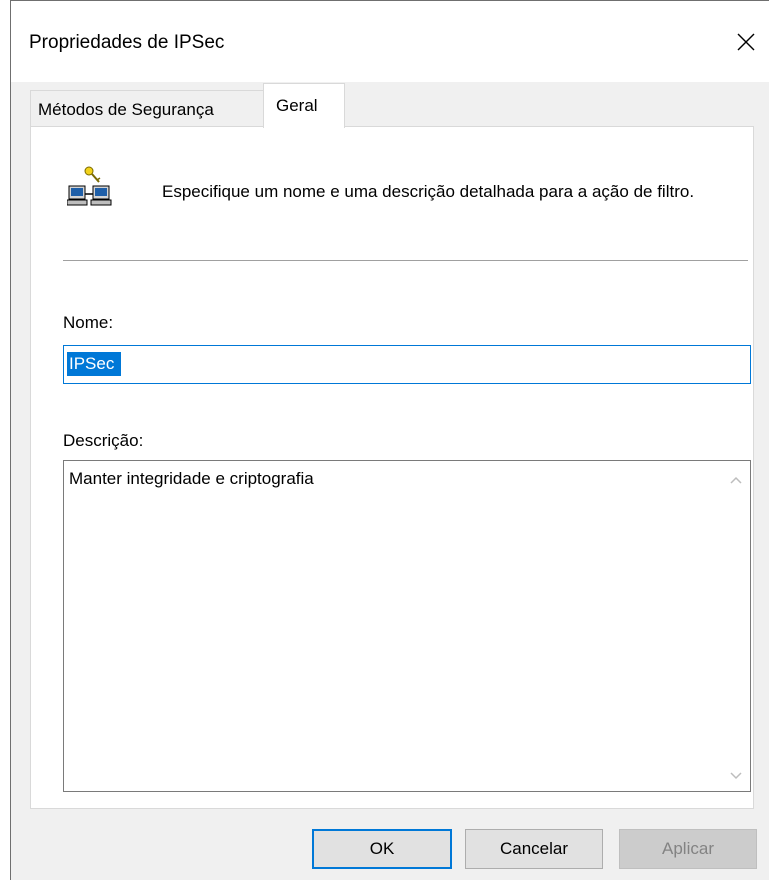 The width and height of the screenshot is (769, 880). I want to click on scroll-down-icon, so click(736, 775).